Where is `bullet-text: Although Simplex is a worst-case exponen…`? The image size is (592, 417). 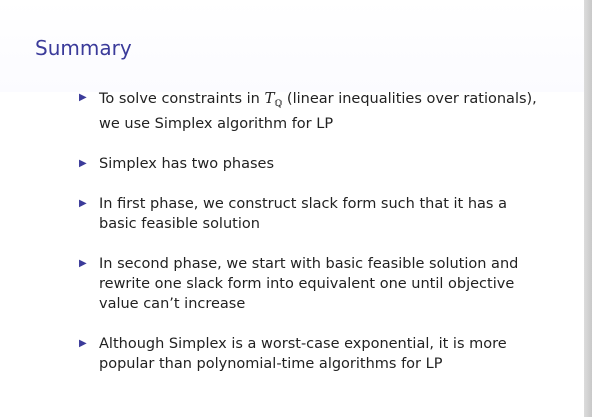 bullet-text: Although Simplex is a worst-case exponen… is located at coordinates (303, 354).